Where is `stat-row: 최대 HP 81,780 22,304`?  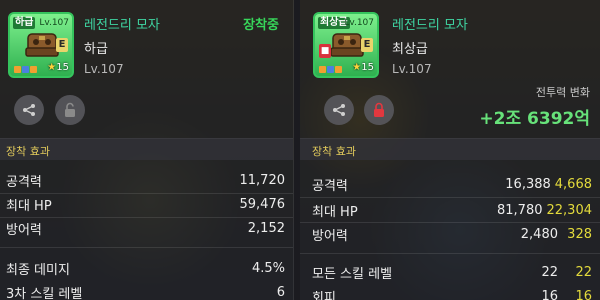 stat-row: 최대 HP 81,780 22,304 is located at coordinates (452, 210).